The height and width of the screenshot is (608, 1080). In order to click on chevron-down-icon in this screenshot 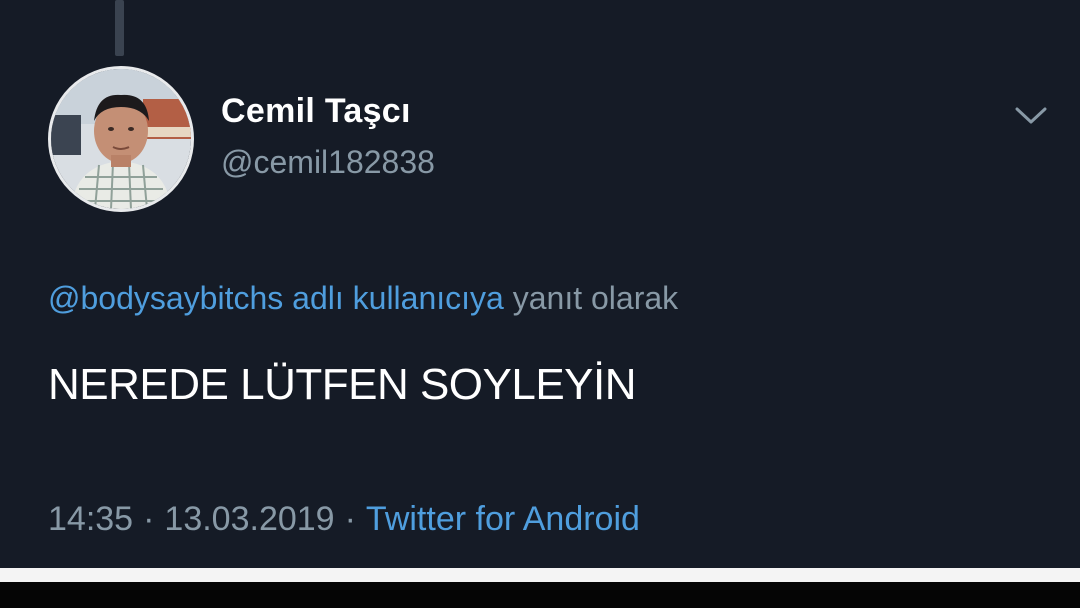, I will do `click(1031, 115)`.